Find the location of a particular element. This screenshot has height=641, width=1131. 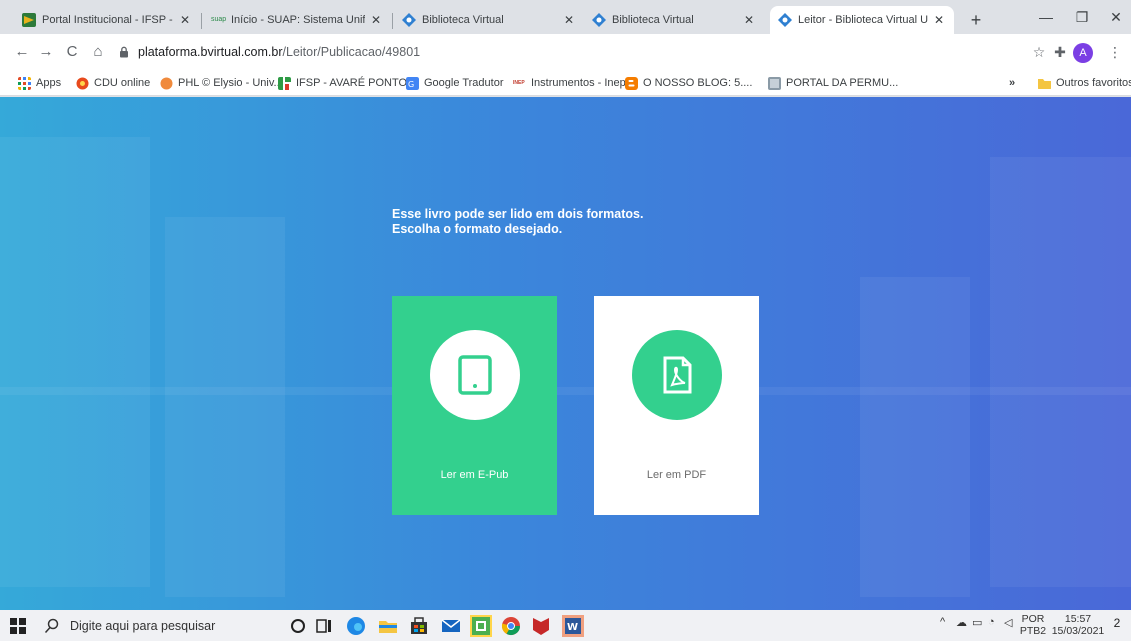

menu-kebab-icon: ⋮ is located at coordinates (1115, 52).